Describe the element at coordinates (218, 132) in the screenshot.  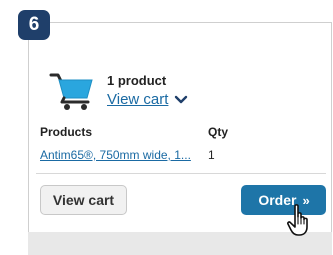
I see `qty-column-header: Qty` at that location.